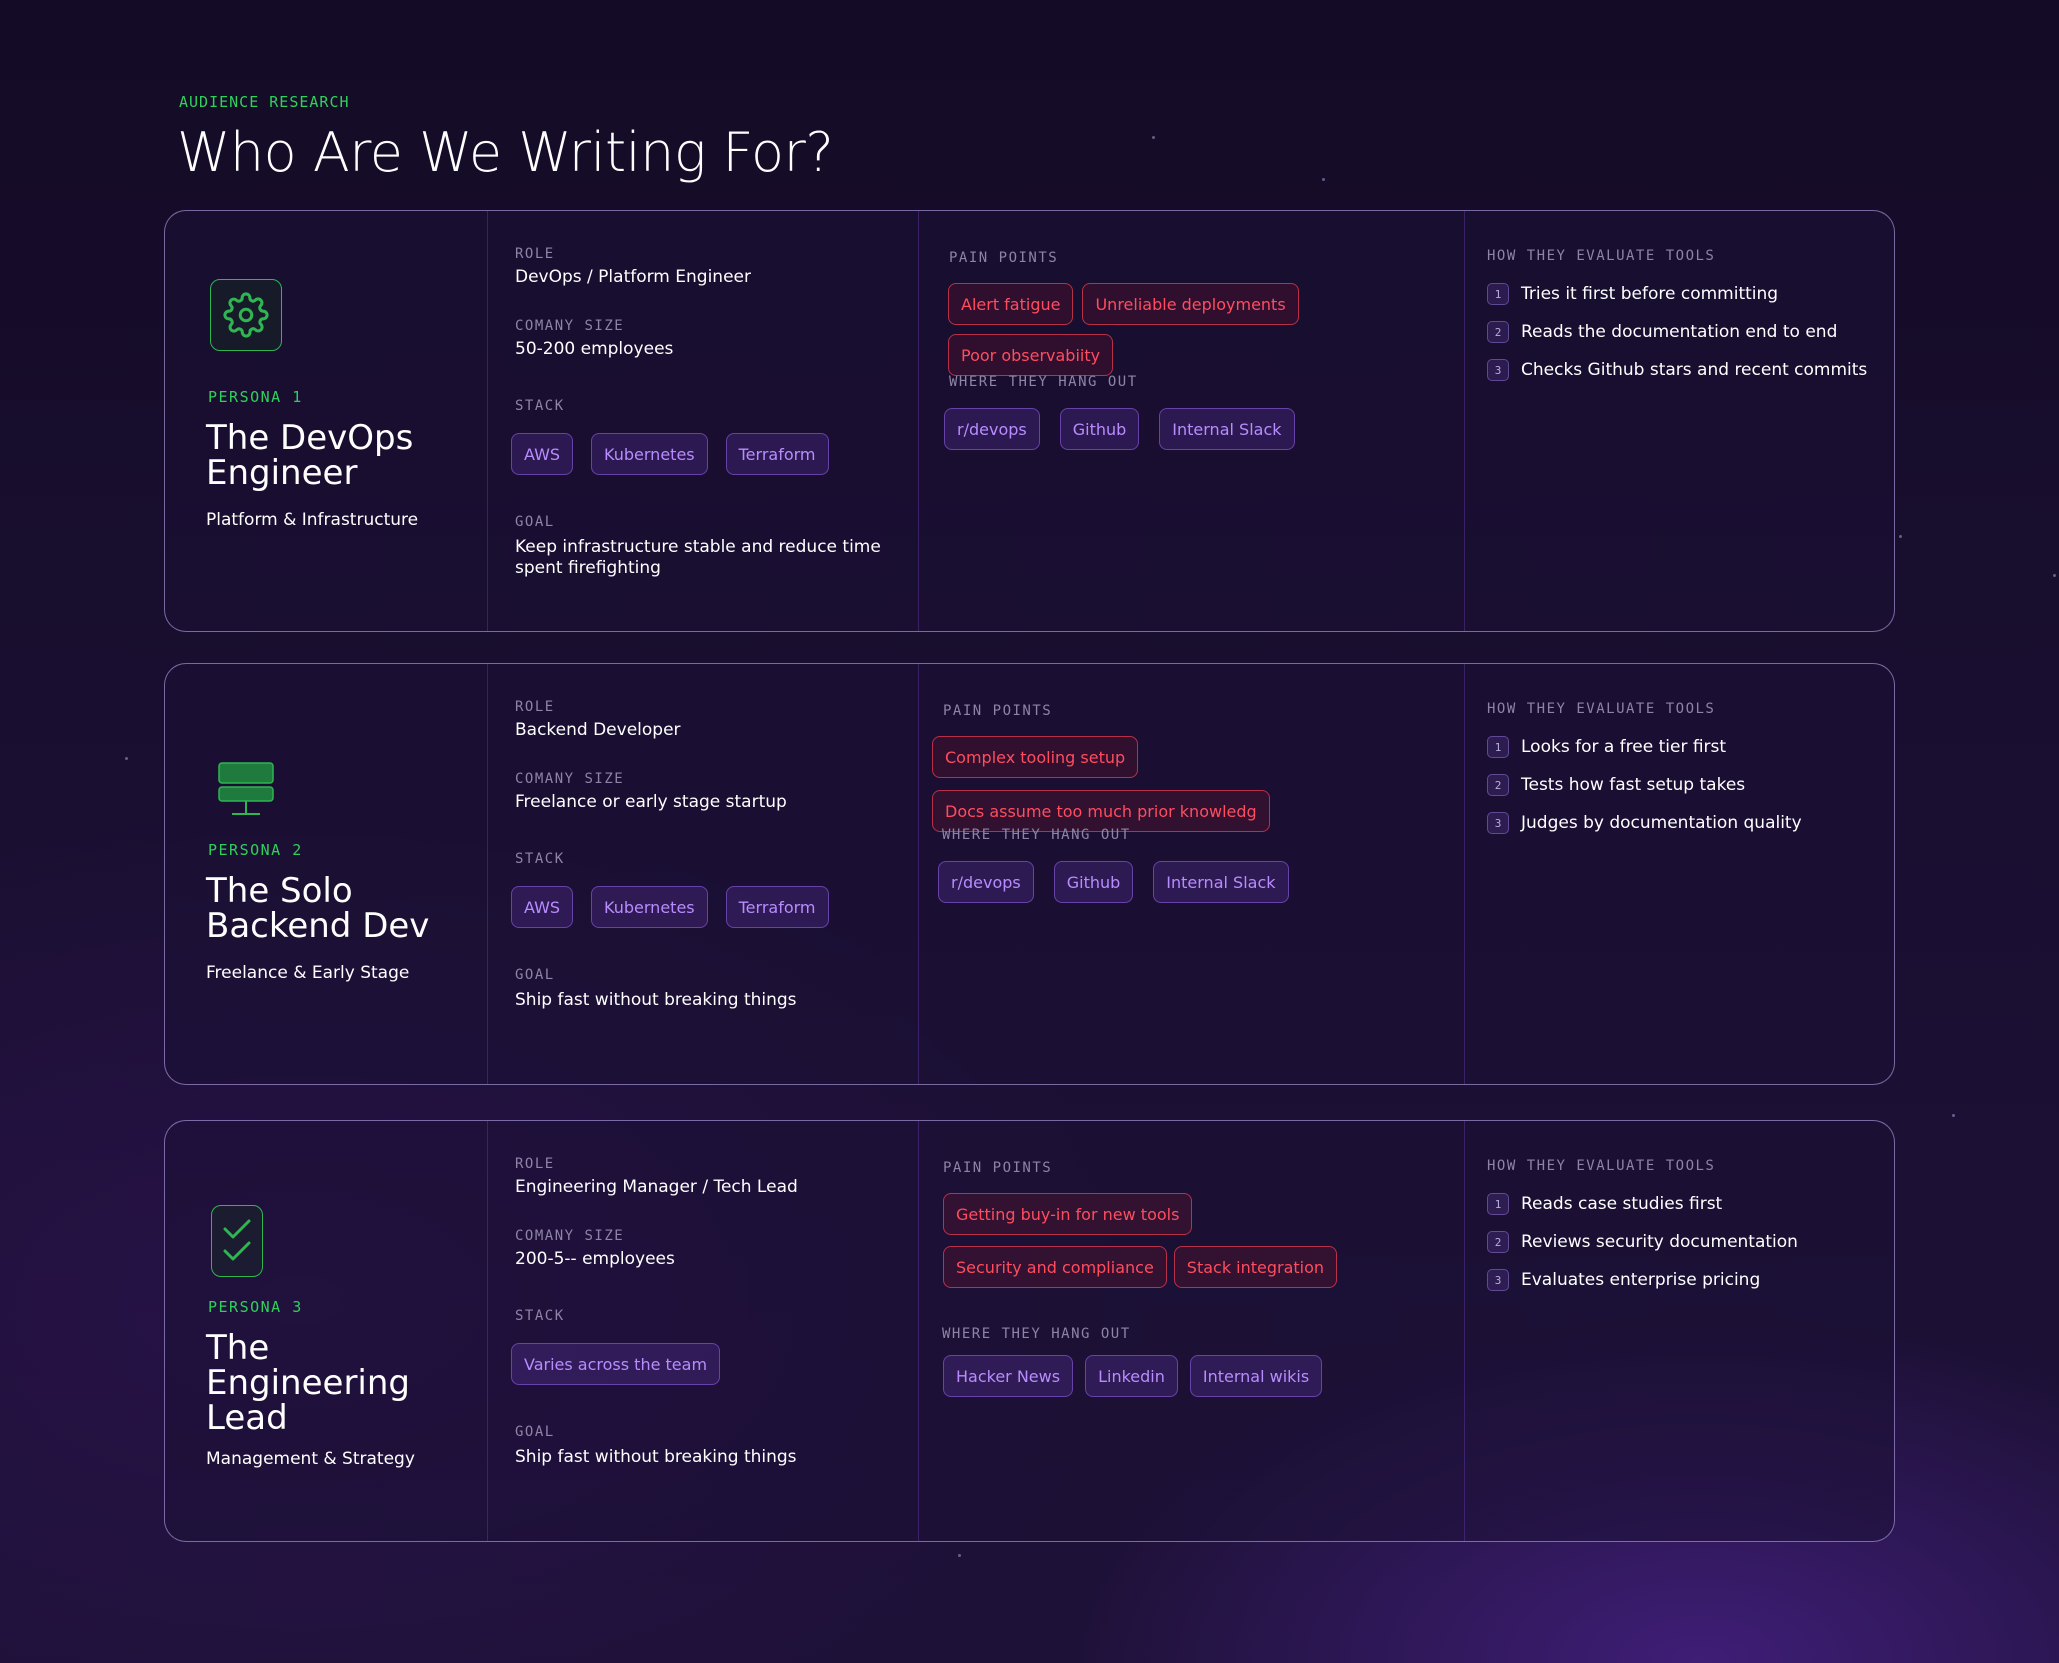 The image size is (2059, 1663). What do you see at coordinates (633, 277) in the screenshot?
I see `role-value: DevOps / Platform Engineer` at bounding box center [633, 277].